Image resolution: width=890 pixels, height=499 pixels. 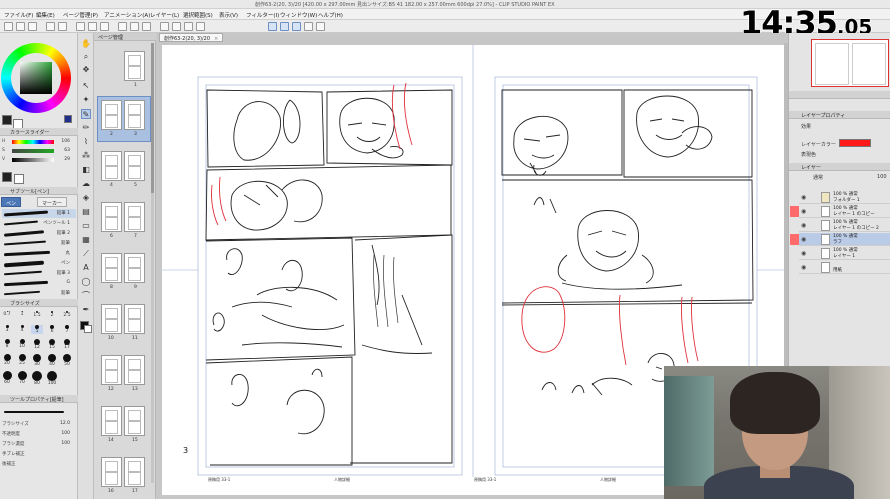 What do you see at coordinates (840, 211) in the screenshot?
I see `layer-row: ◉ 100 % 通常 レイヤー 1 のコピー` at bounding box center [840, 211].